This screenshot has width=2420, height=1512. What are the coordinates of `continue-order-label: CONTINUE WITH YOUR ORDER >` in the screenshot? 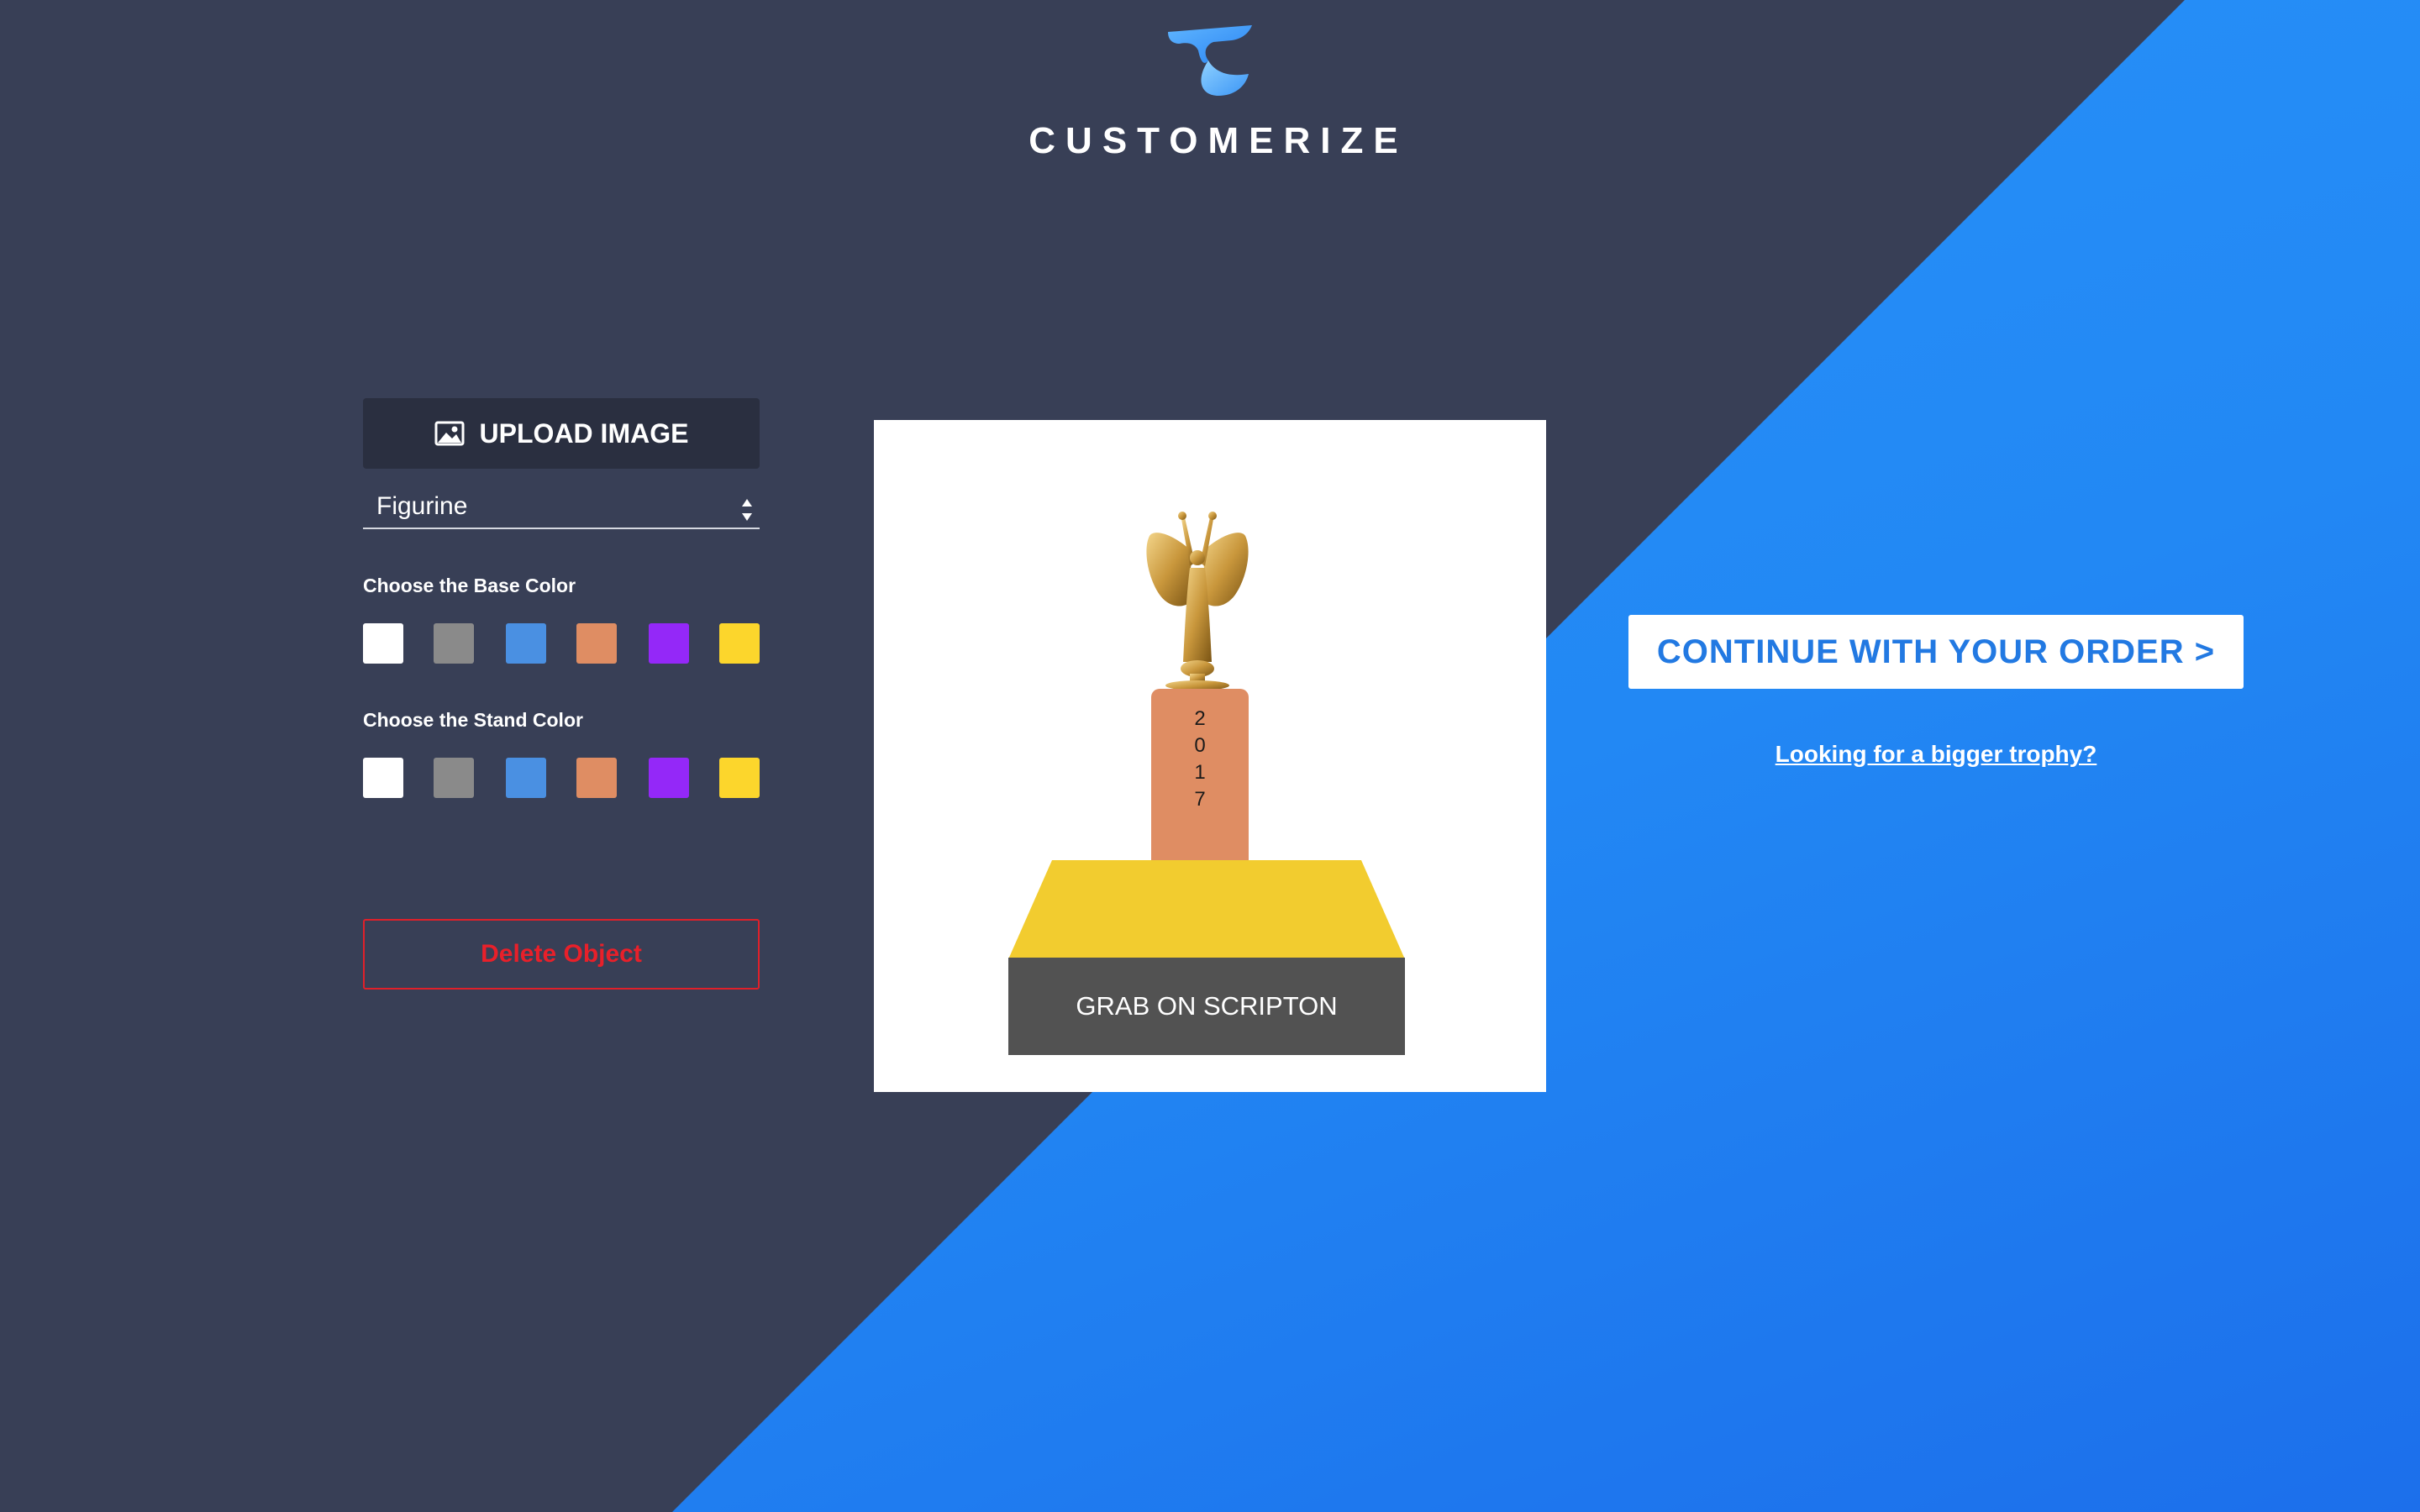 It's located at (1936, 651).